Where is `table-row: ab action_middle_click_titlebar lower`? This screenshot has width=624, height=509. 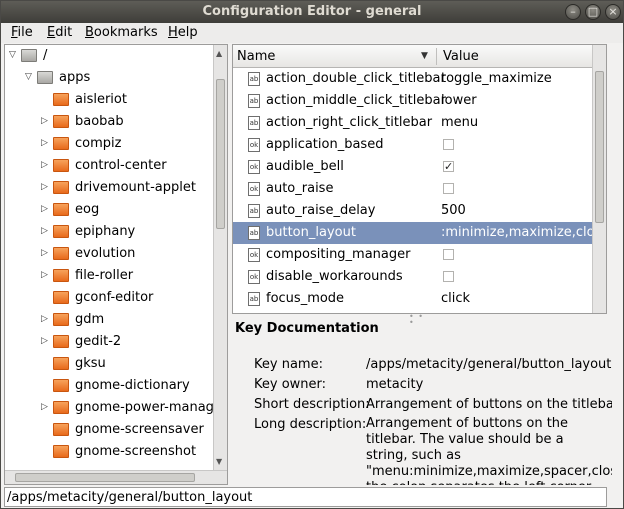 table-row: ab action_middle_click_titlebar lower is located at coordinates (419, 101).